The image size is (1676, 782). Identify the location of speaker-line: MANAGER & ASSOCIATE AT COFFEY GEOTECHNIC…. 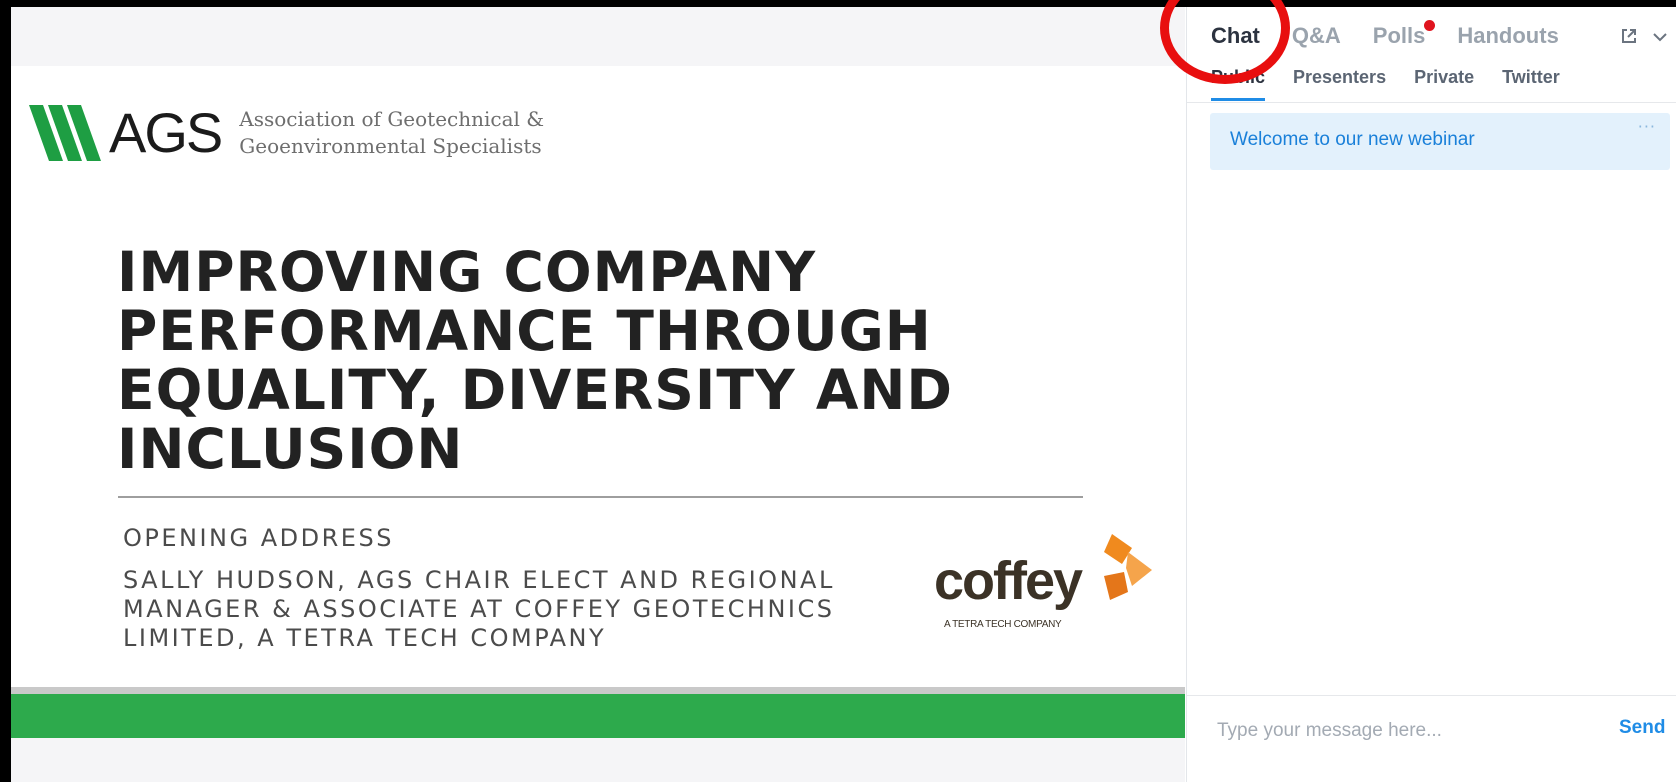
(479, 609).